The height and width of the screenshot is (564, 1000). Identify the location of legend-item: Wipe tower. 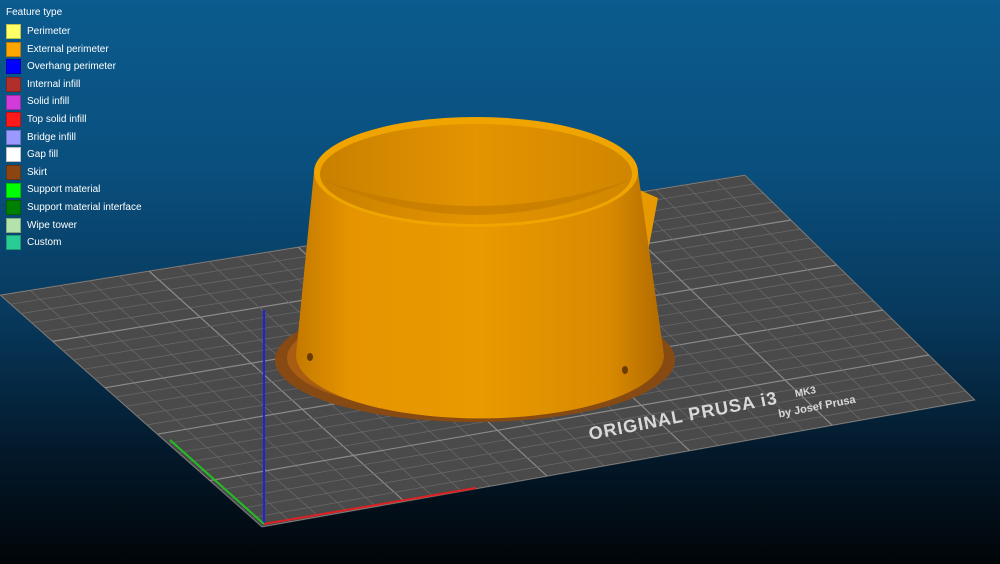
(74, 226).